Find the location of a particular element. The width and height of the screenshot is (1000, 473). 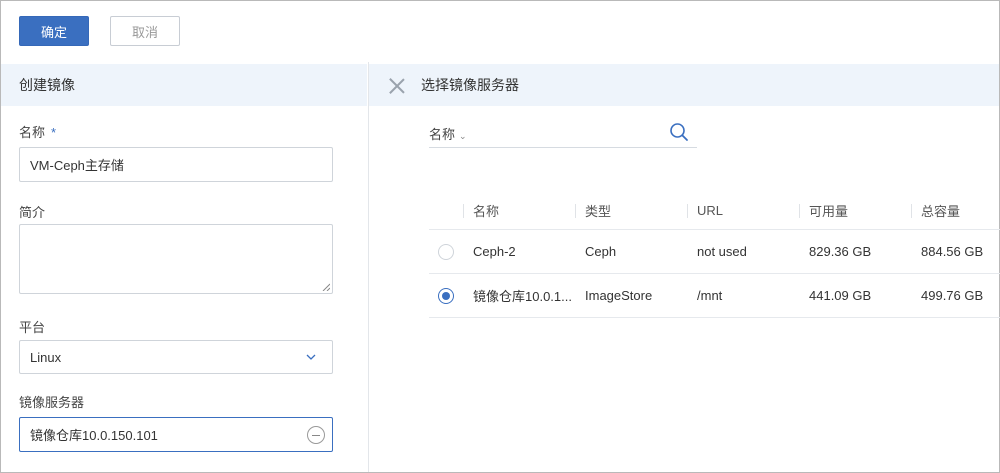

search-bar: 名称 ⌄ is located at coordinates (563, 135).